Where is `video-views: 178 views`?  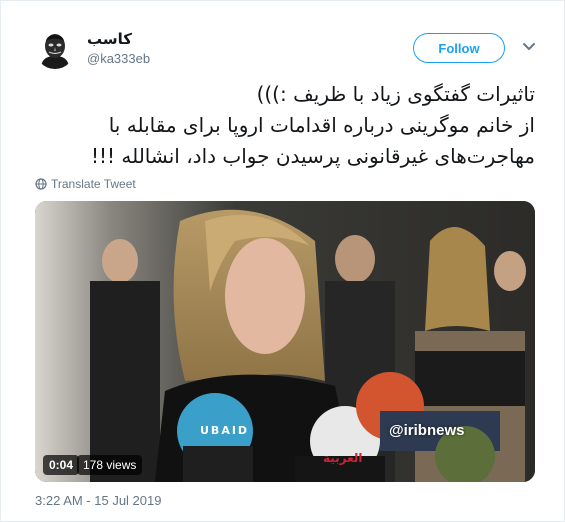
video-views: 178 views is located at coordinates (110, 465).